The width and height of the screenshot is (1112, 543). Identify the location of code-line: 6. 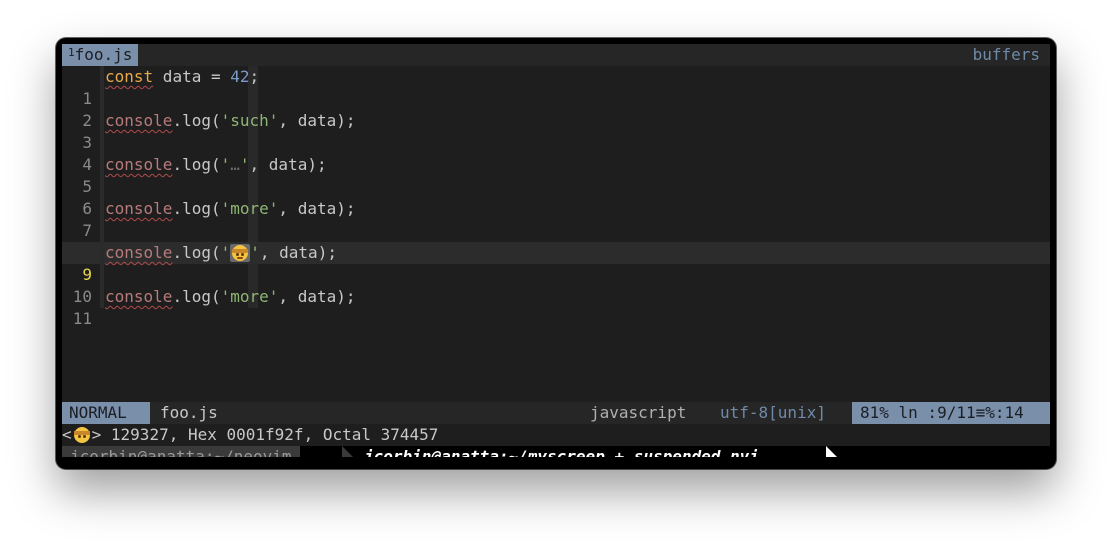
(556, 197).